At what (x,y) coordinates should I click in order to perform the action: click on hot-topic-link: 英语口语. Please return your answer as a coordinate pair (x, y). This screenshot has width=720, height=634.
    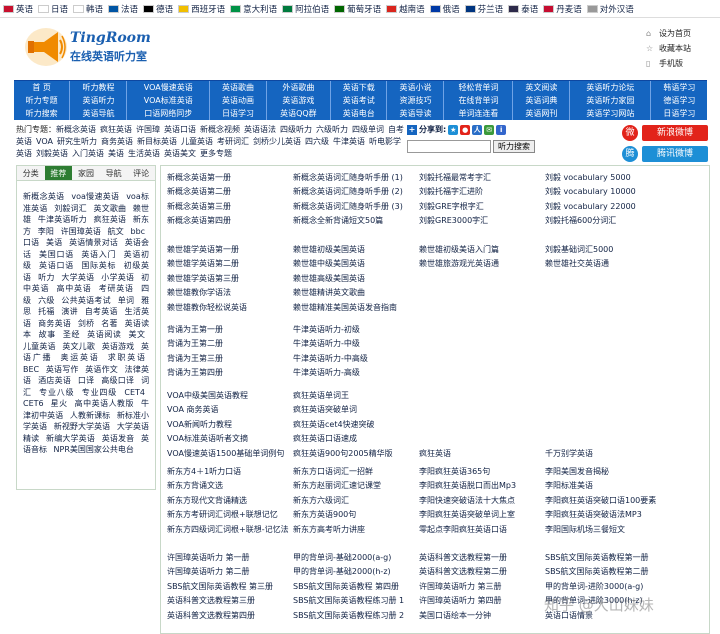
    Looking at the image, I should click on (180, 129).